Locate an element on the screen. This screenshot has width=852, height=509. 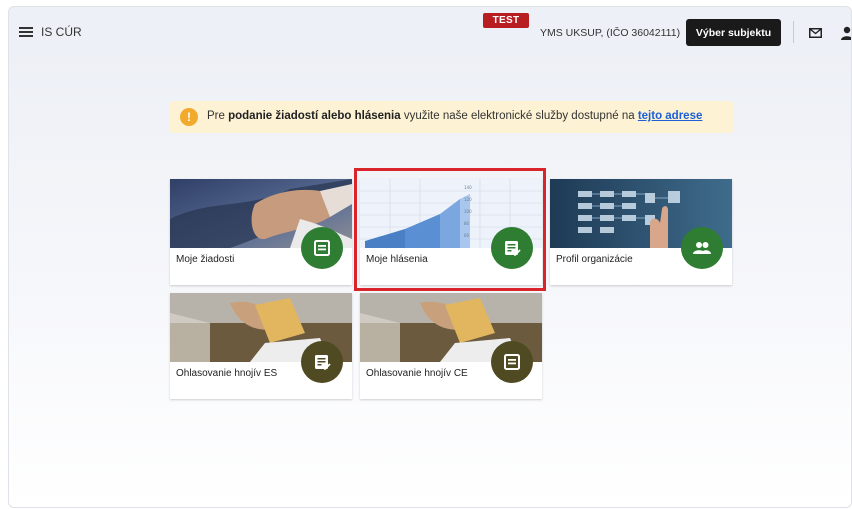
tile-moje-hlasenia: 140 120 100 80 60 Moje hlásenia is located at coordinates (451, 232).